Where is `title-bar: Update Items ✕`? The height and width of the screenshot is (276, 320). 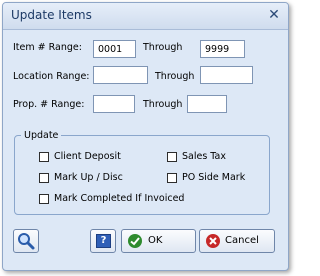
title-bar: Update Items ✕ is located at coordinates (145, 16).